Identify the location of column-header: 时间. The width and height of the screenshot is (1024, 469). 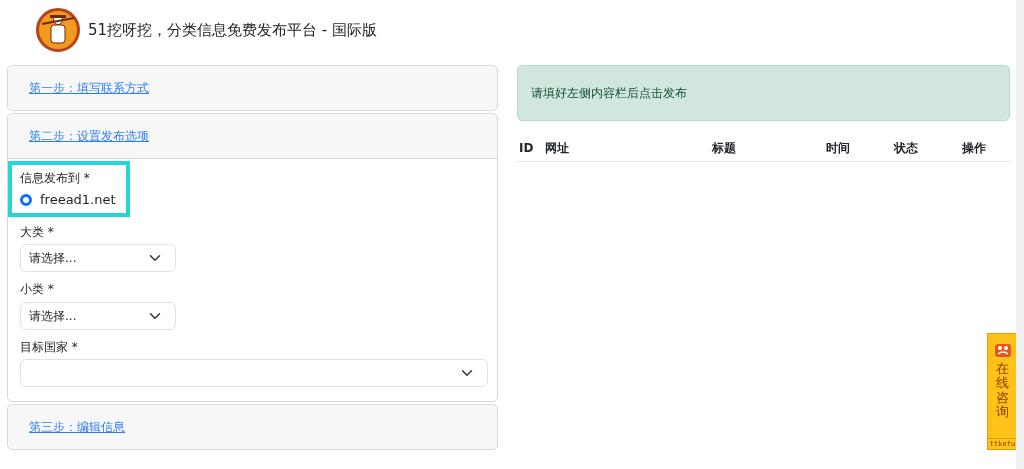
(858, 148).